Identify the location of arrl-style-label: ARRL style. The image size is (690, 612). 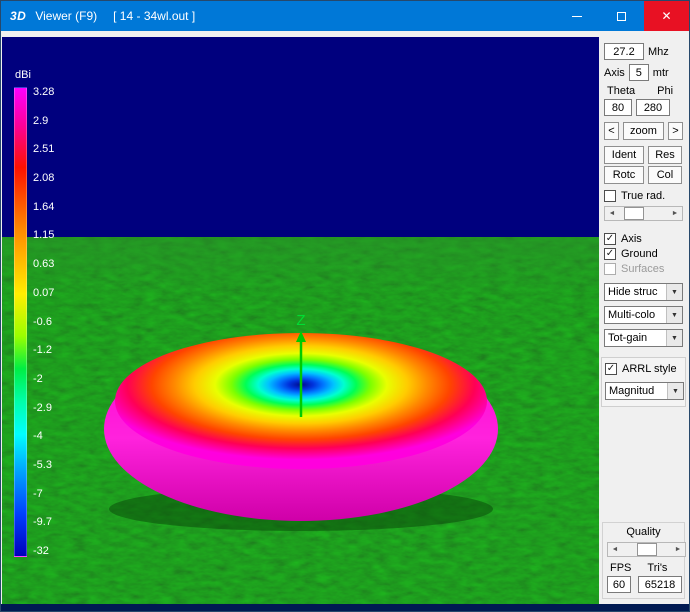
(649, 369).